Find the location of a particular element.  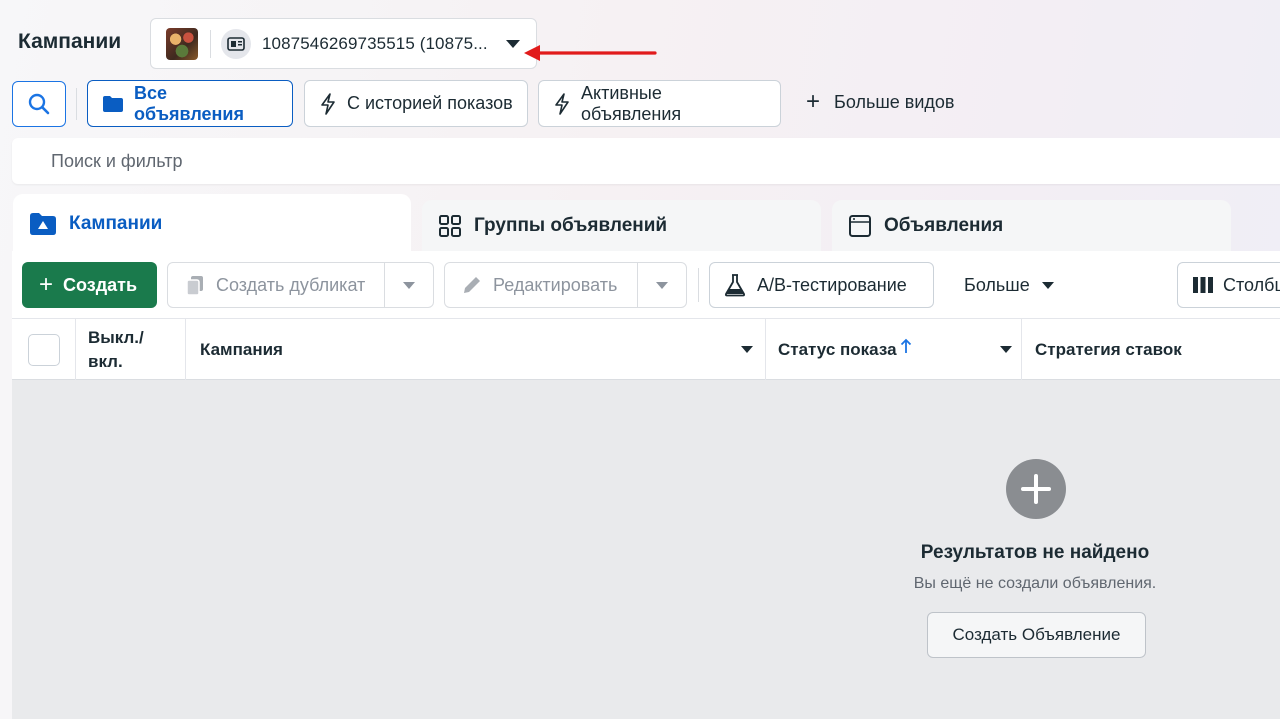

column-header-toggle: Выкл./ вкл. is located at coordinates (131, 349).